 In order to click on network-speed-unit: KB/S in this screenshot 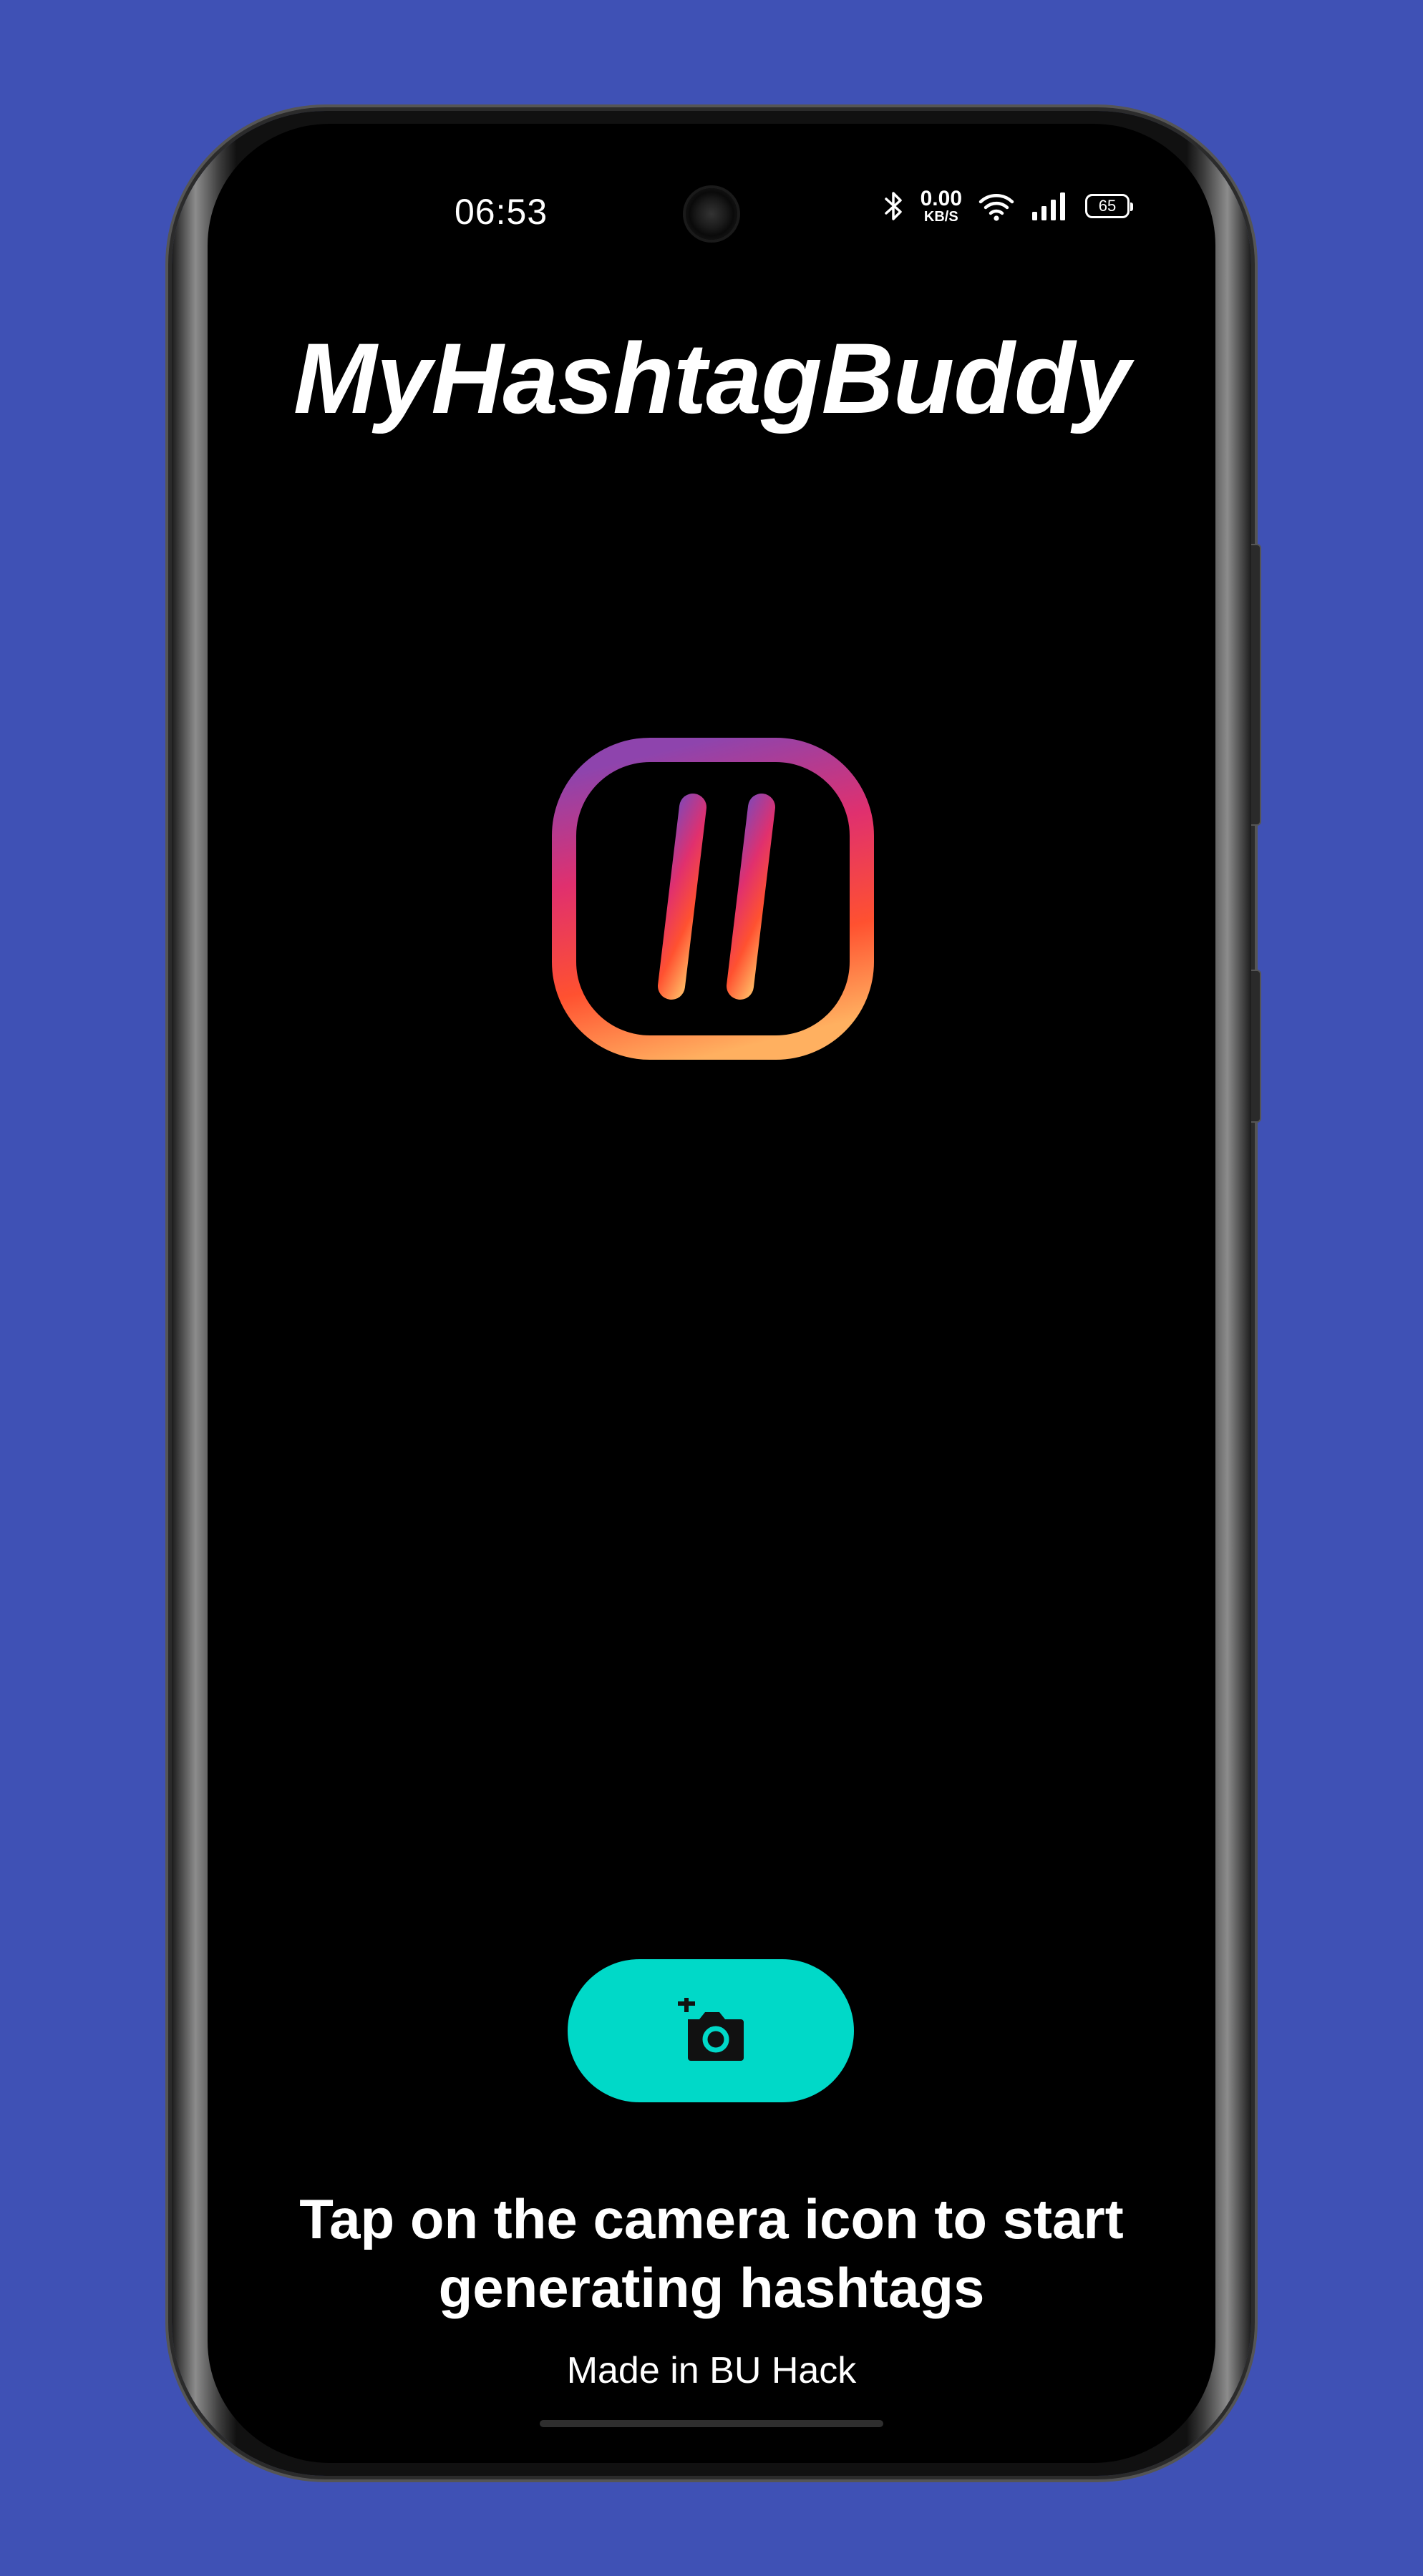, I will do `click(940, 217)`.